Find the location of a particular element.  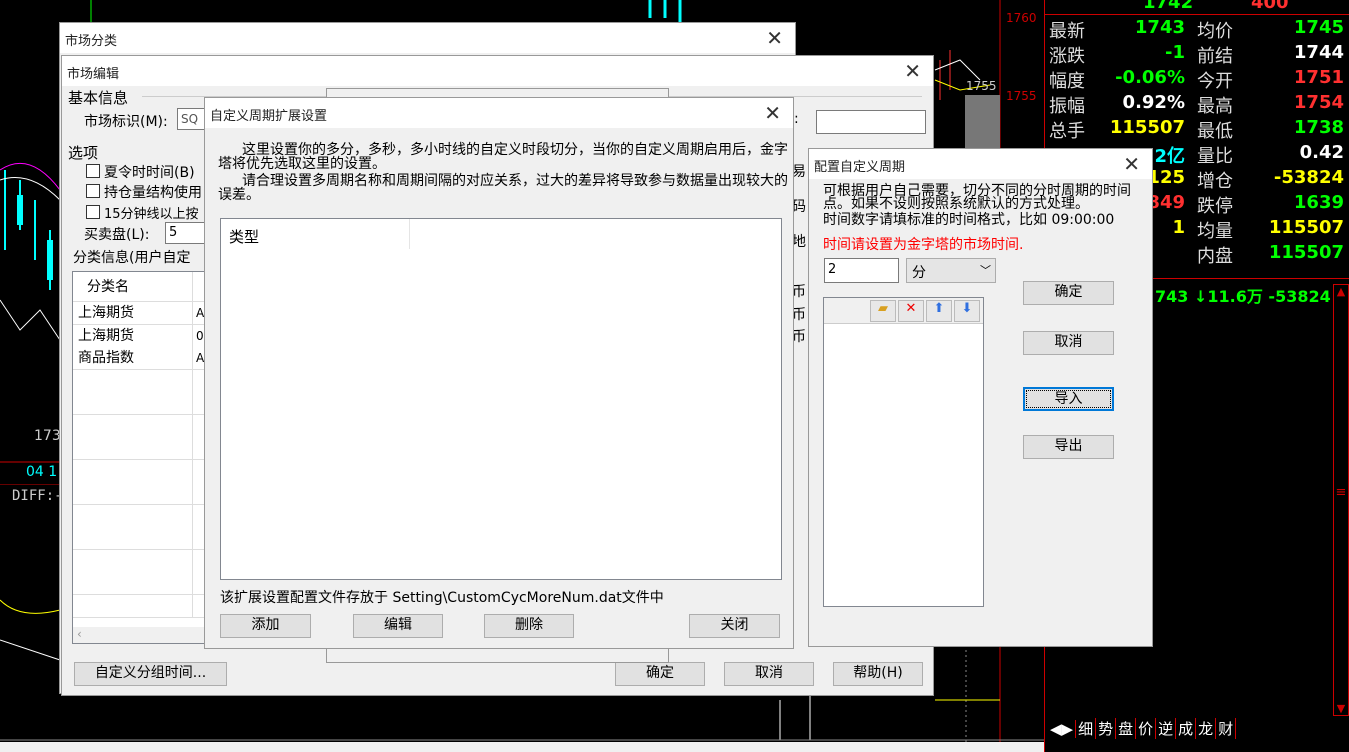

min15-checkbox is located at coordinates (93, 212).